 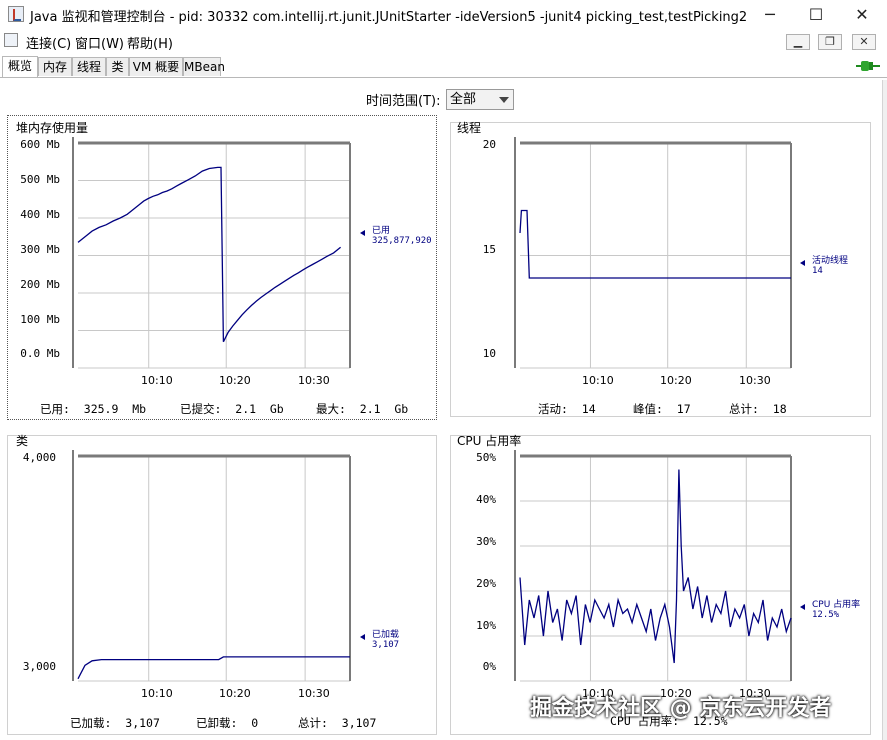 What do you see at coordinates (22, 441) in the screenshot?
I see `classes-title: 类` at bounding box center [22, 441].